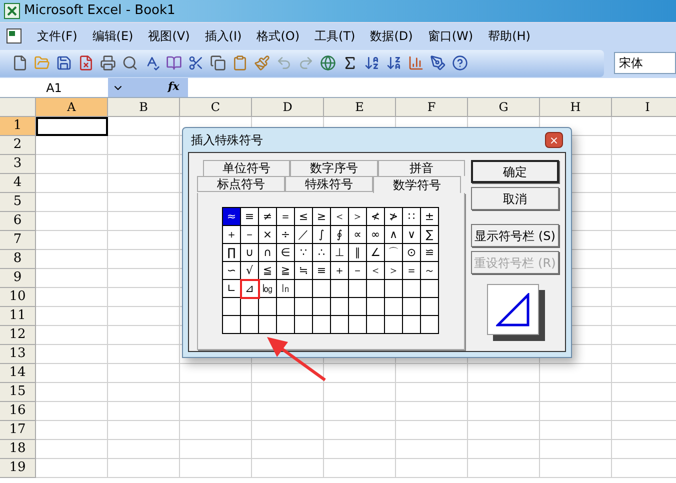 Image resolution: width=676 pixels, height=483 pixels. I want to click on sheet-menu-icon, so click(14, 35).